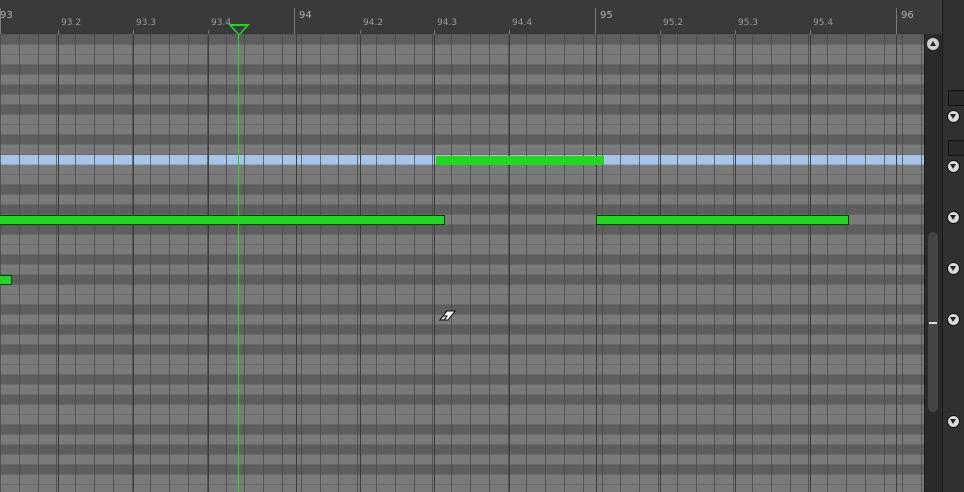 The width and height of the screenshot is (964, 492). I want to click on ruler-corner, so click(933, 17).